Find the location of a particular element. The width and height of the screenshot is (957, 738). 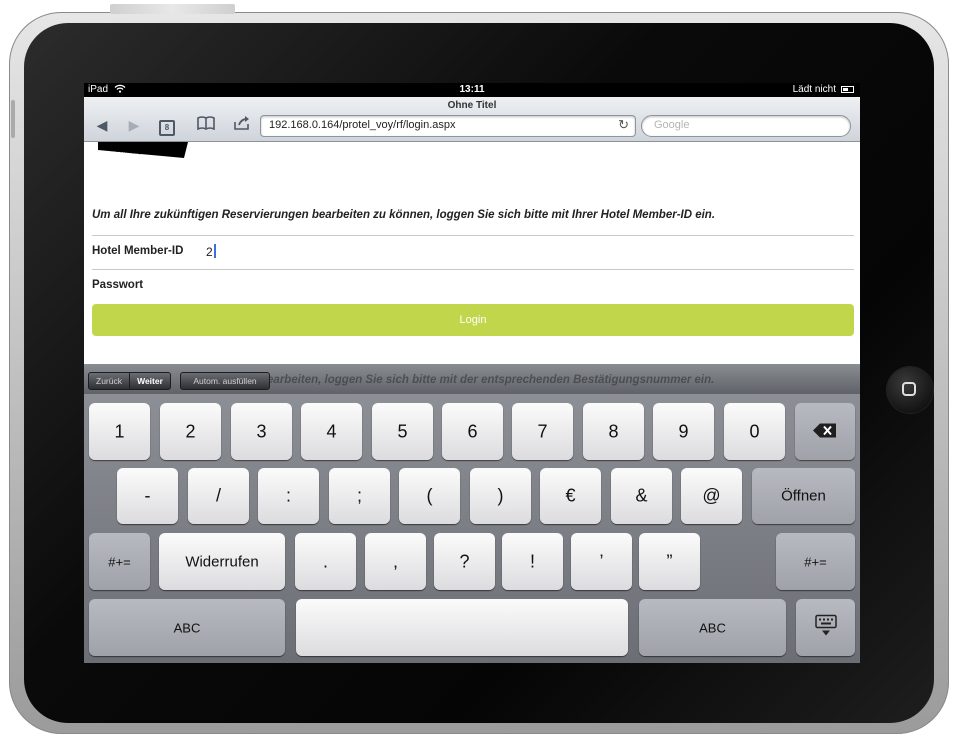

key-label: : is located at coordinates (288, 495).